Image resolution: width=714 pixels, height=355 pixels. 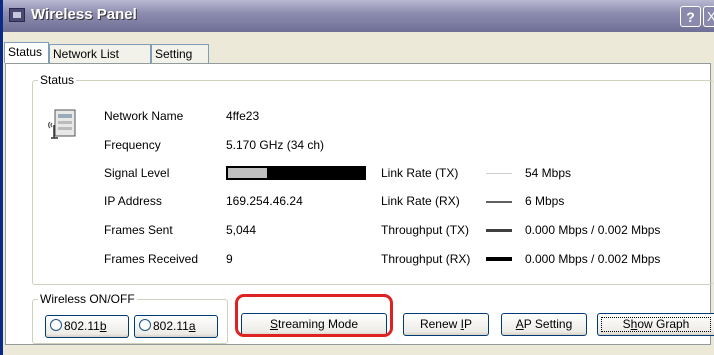 I want to click on radio-802-11a-label: 802.11, so click(x=171, y=326).